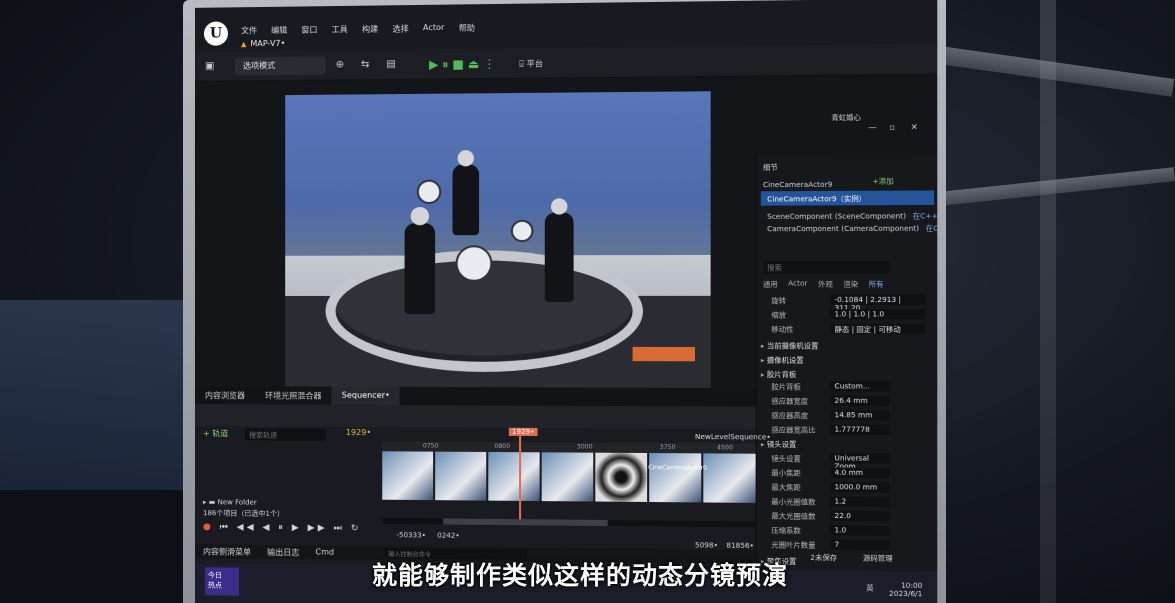 This screenshot has height=603, width=1175. Describe the element at coordinates (860, 516) in the screenshot. I see `property-value: 22.0` at that location.